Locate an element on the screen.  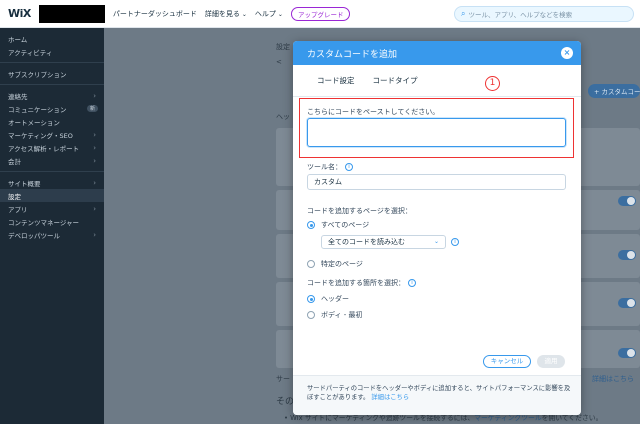
sidebar-item-marketing-seo: マーケティング・SEO › is located at coordinates (52, 134).